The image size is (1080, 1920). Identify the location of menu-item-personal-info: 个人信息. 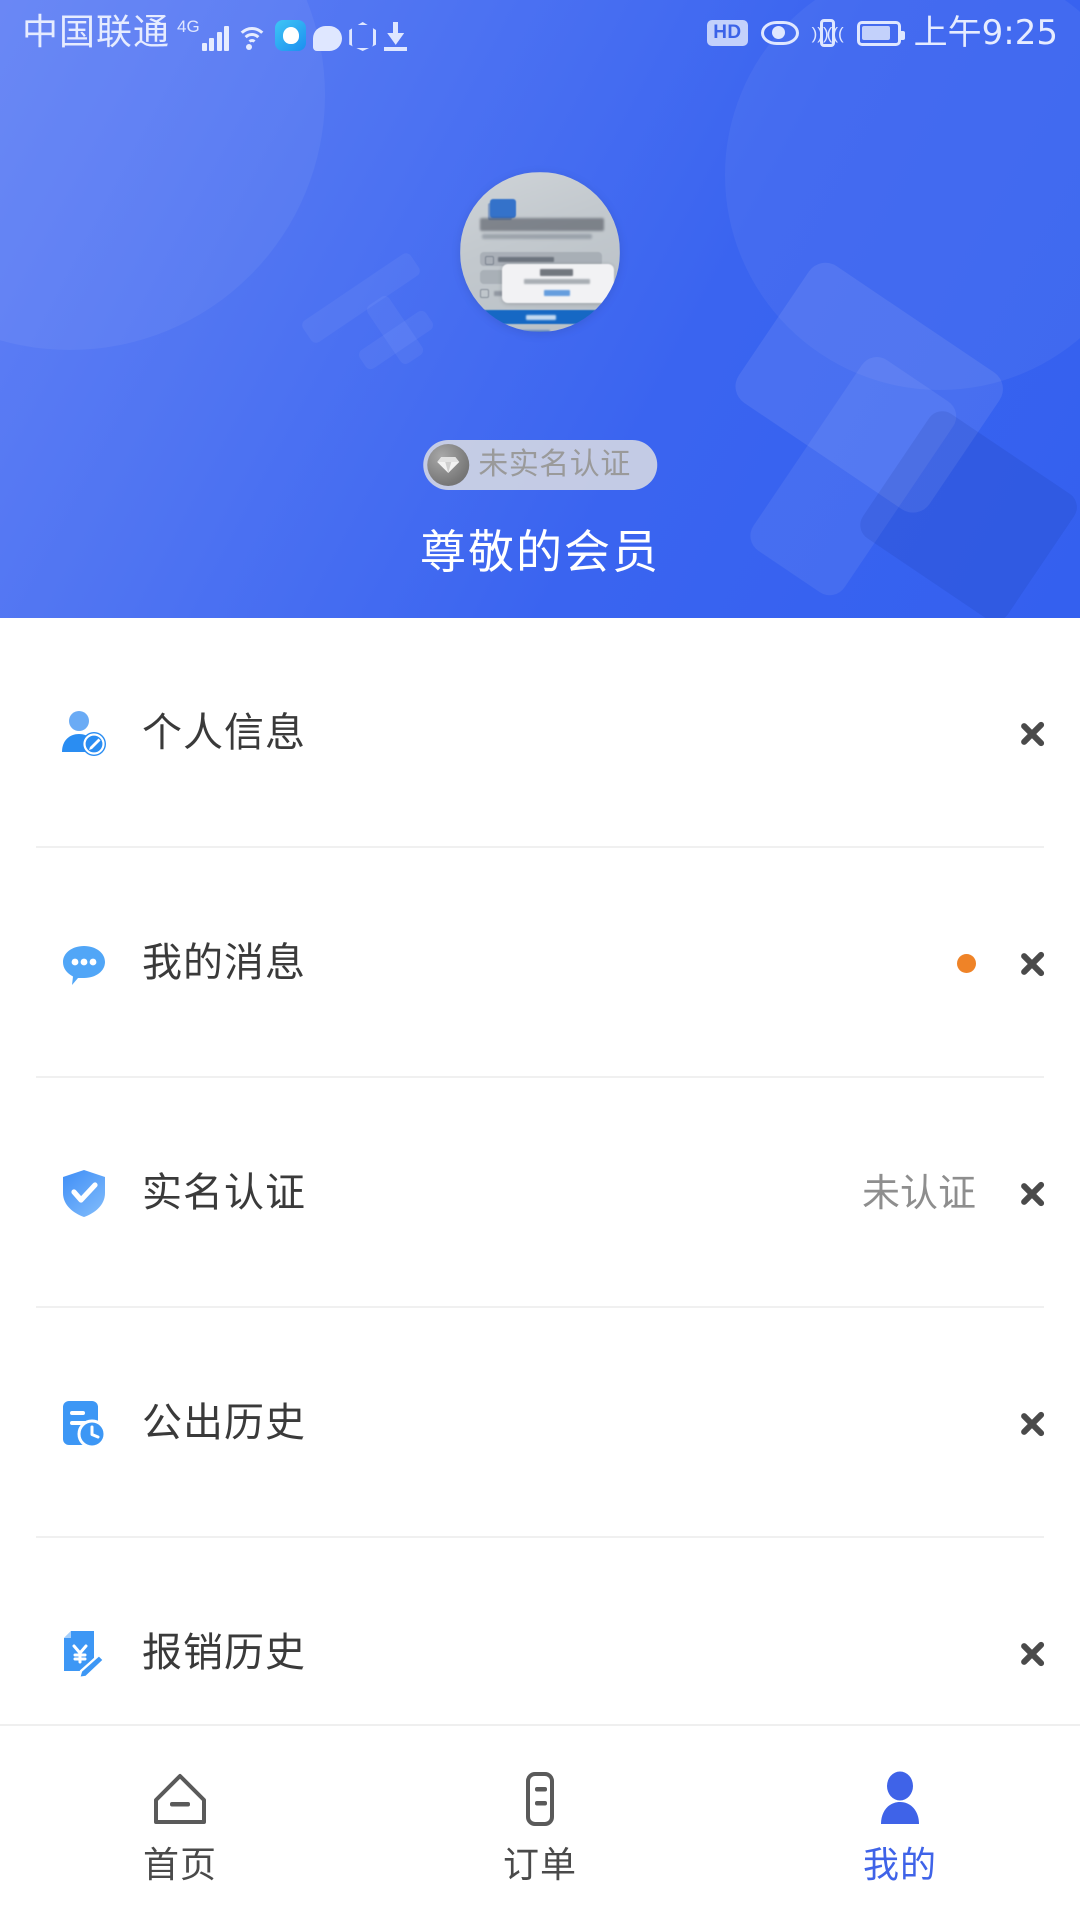
(540, 733).